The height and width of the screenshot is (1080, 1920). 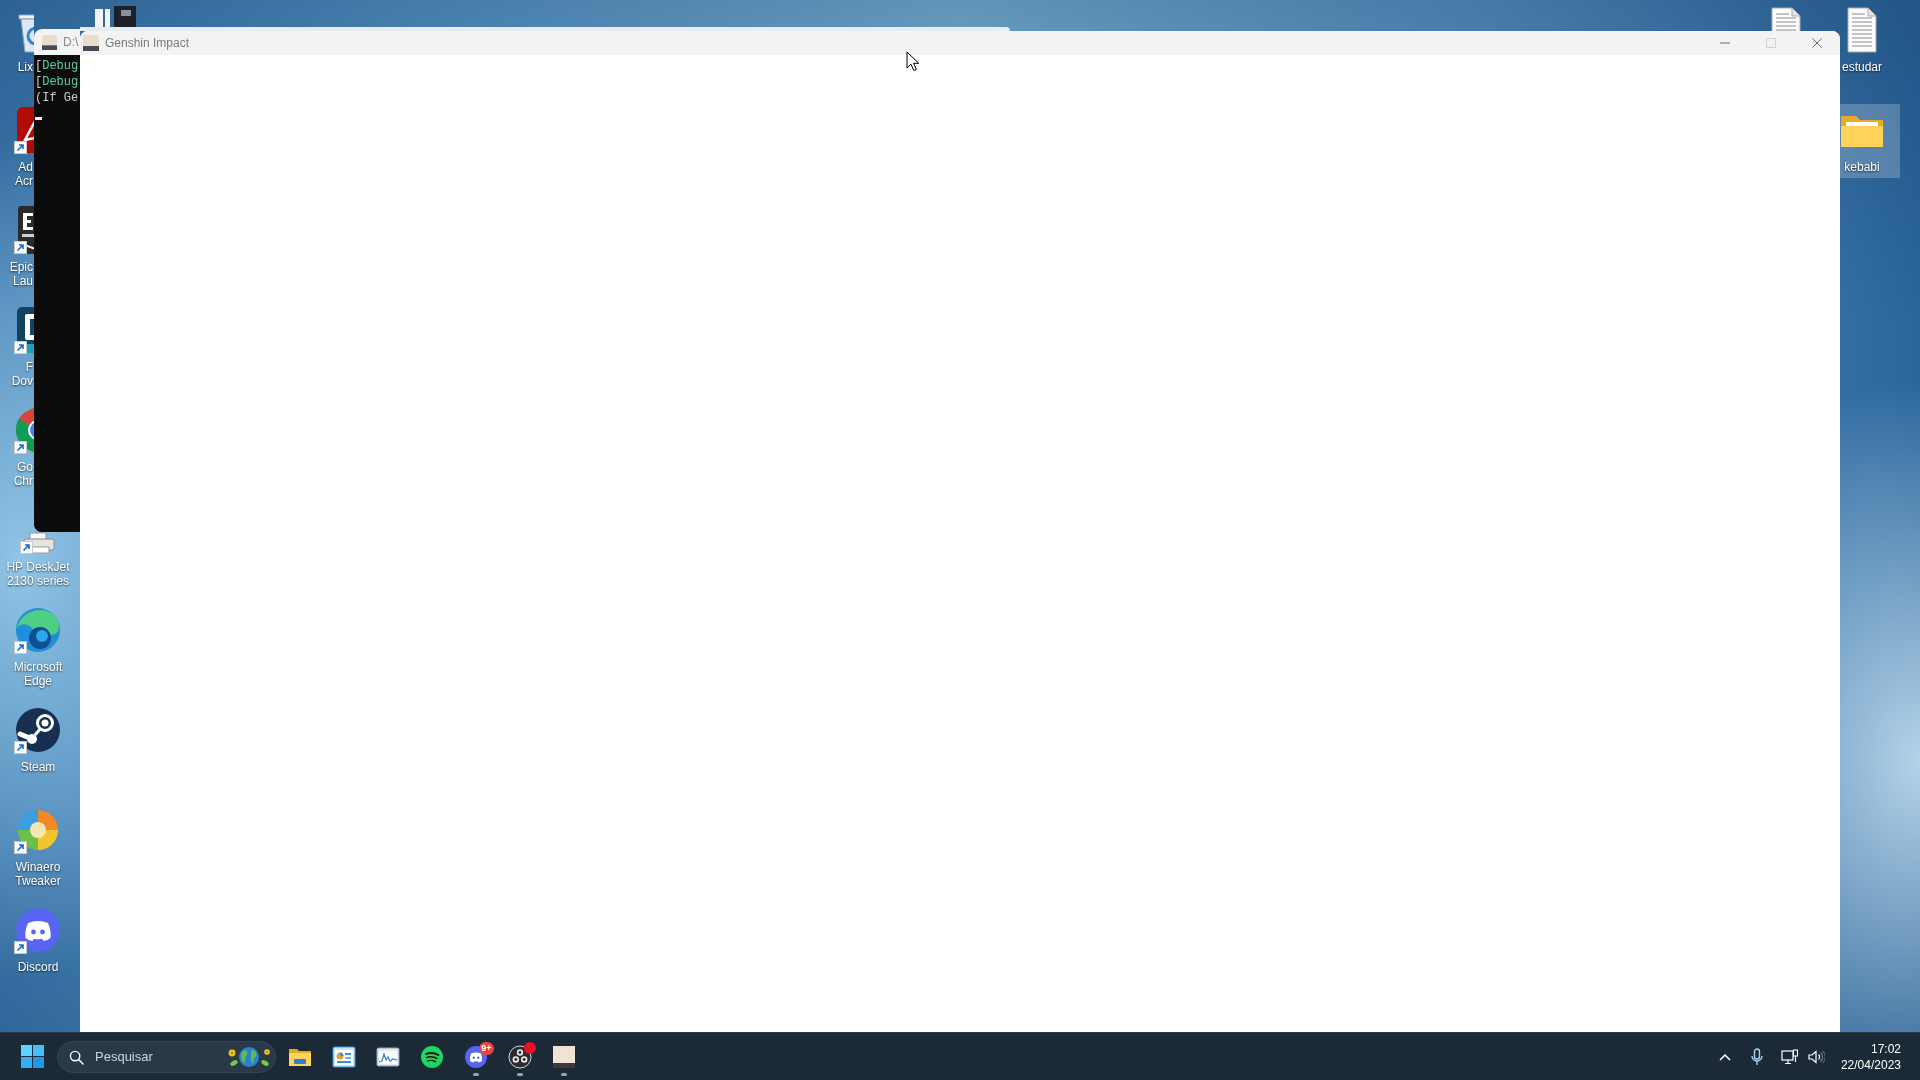 I want to click on notification-badge: 9+, so click(x=486, y=1048).